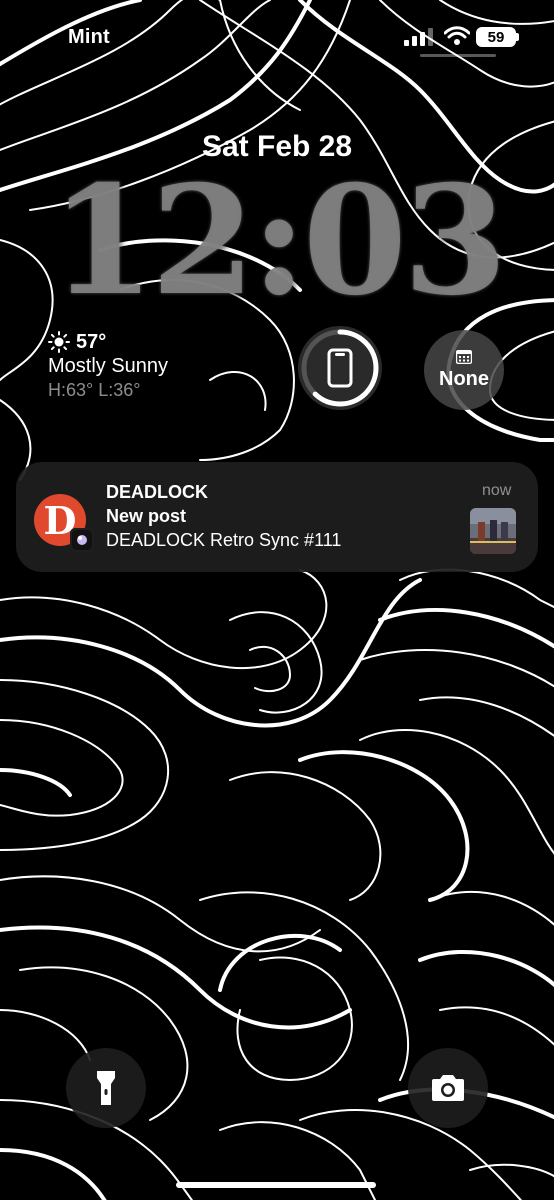  I want to click on battery-percent: 59, so click(496, 37).